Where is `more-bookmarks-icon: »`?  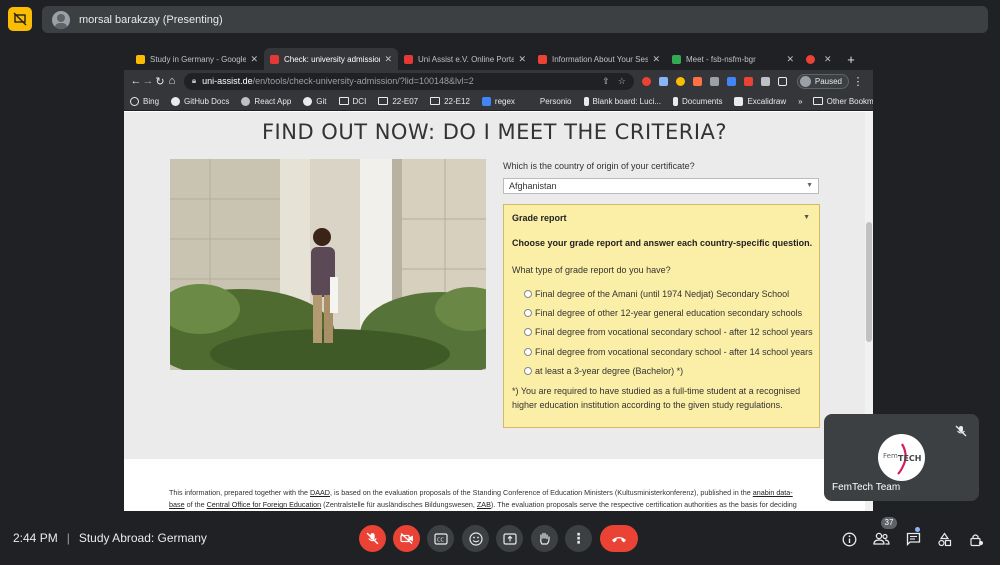 more-bookmarks-icon: » is located at coordinates (800, 101).